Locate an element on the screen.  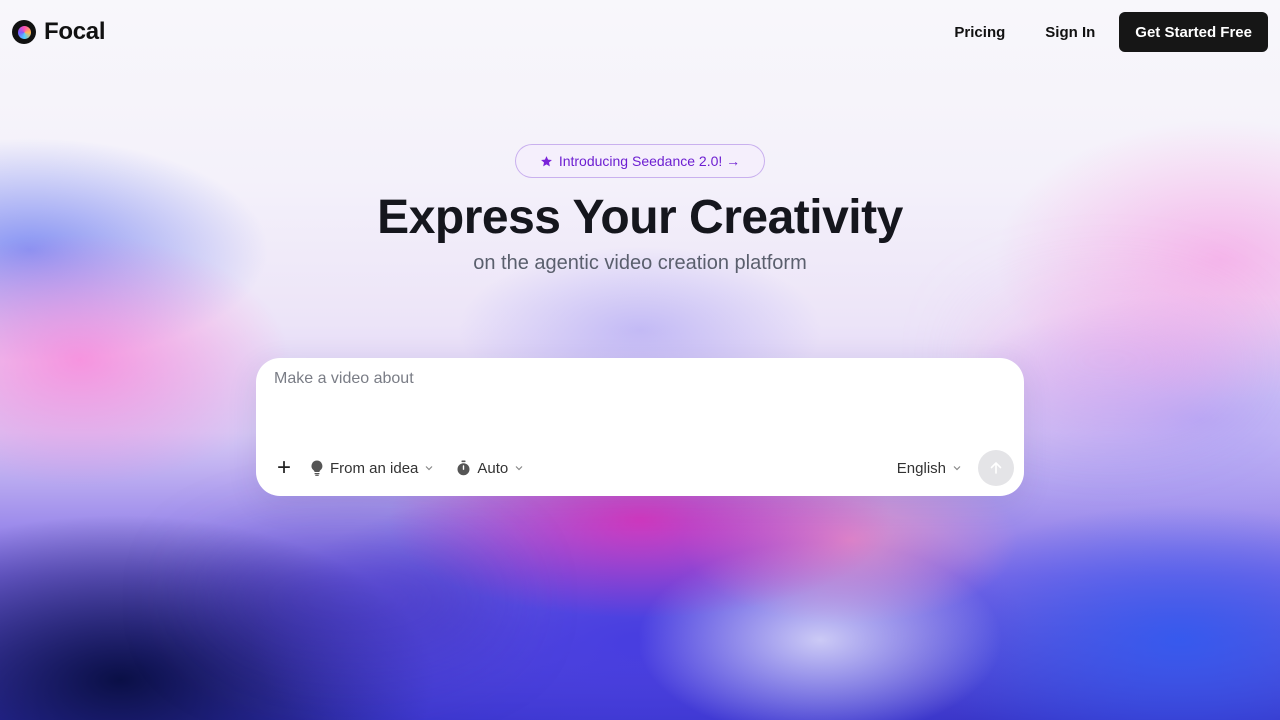
composer-toolbar: + From an idea Auto English is located at coordinates (643, 468).